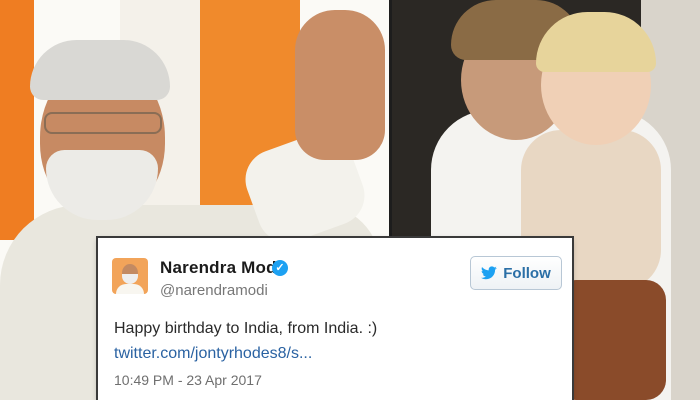 The height and width of the screenshot is (400, 700). Describe the element at coordinates (188, 380) in the screenshot. I see `tweet-timestamp: 10:49 PM - 23 Apr 2017` at that location.